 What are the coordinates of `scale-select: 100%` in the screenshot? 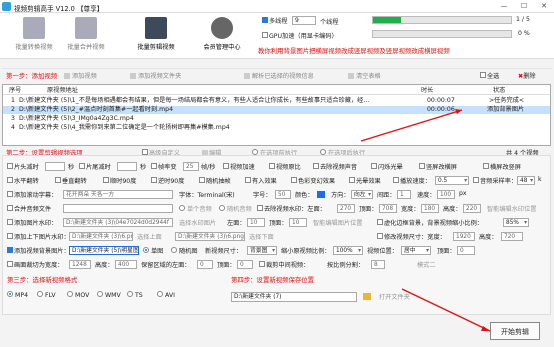 It's located at (348, 250).